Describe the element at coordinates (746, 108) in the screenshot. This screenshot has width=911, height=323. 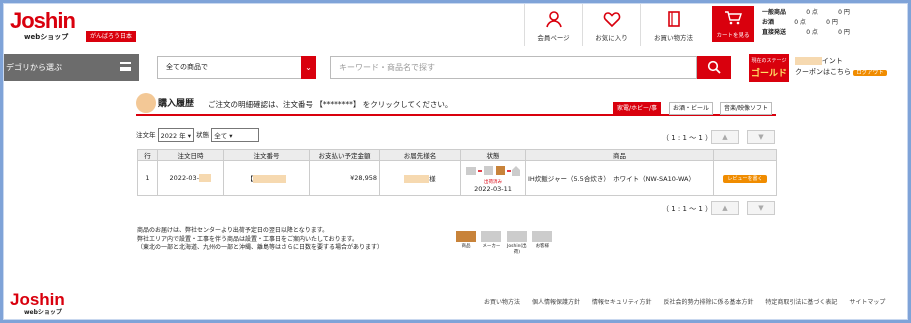
I see `tab-media: 音楽/映像ソフト` at that location.